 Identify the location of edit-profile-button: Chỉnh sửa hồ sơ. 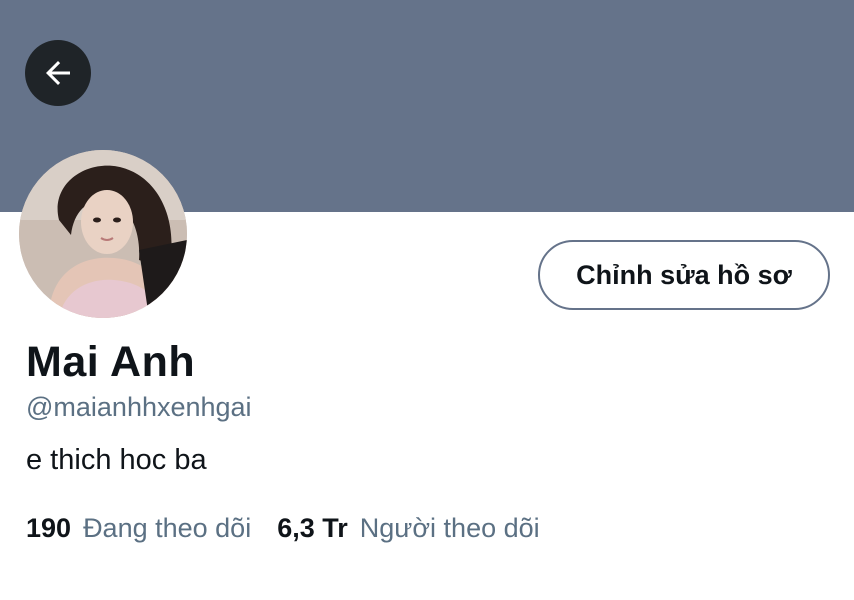
(684, 275).